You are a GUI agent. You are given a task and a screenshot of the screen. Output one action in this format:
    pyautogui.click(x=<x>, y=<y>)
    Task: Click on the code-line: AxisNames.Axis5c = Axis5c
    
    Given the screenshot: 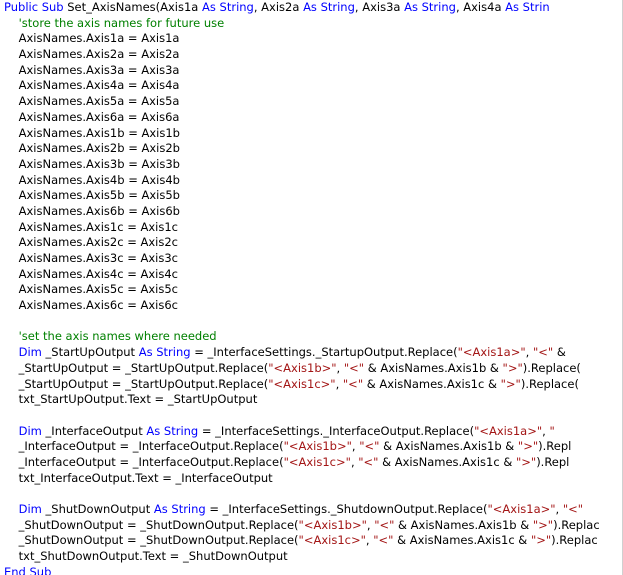 What is the action you would take?
    pyautogui.click(x=302, y=290)
    